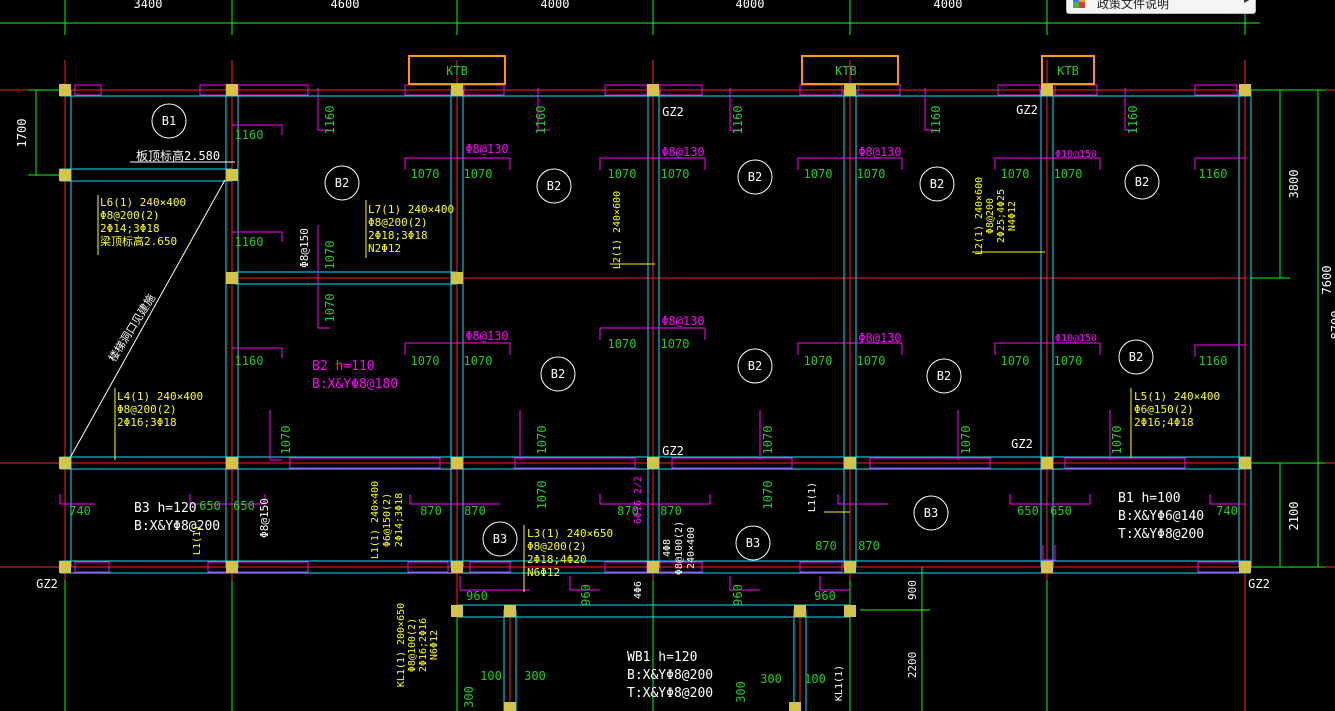  I want to click on drawing-label: 2Φ25;4Φ25, so click(1001, 216).